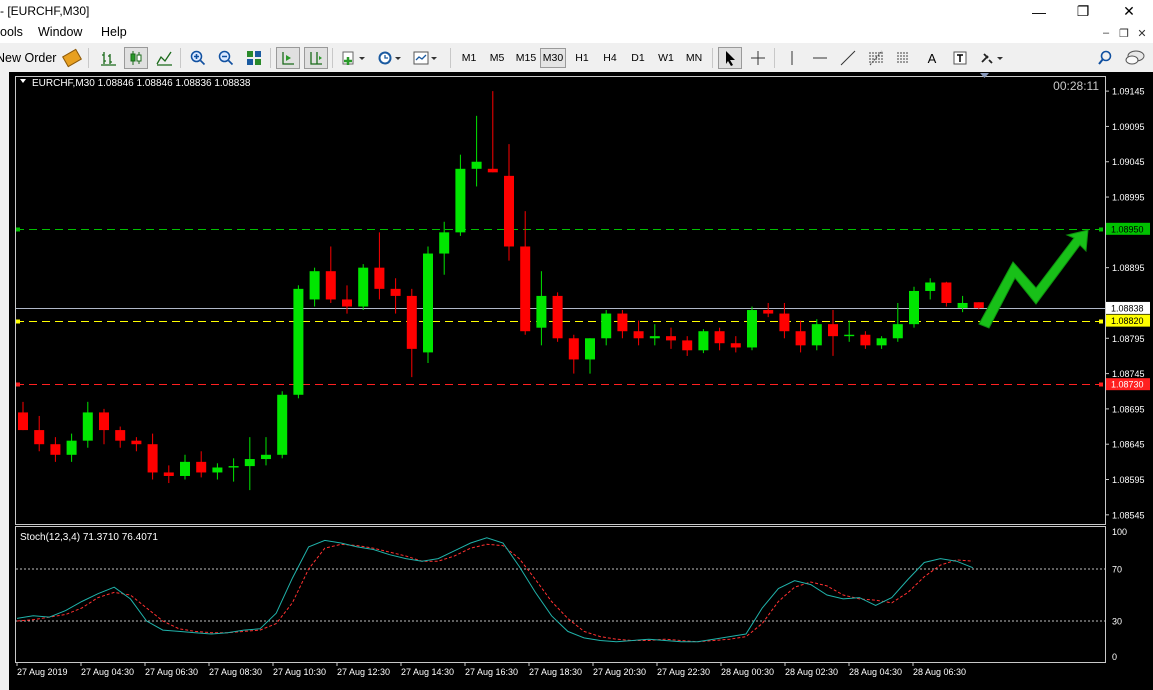 This screenshot has height=690, width=1153. I want to click on collapse-triangle-icon, so click(23, 81).